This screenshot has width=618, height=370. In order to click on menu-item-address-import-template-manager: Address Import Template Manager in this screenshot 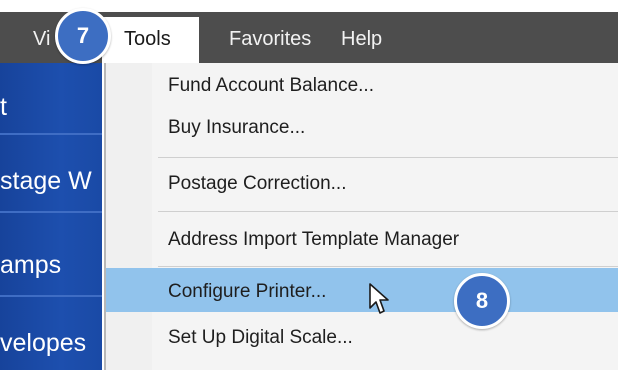, I will do `click(313, 240)`.